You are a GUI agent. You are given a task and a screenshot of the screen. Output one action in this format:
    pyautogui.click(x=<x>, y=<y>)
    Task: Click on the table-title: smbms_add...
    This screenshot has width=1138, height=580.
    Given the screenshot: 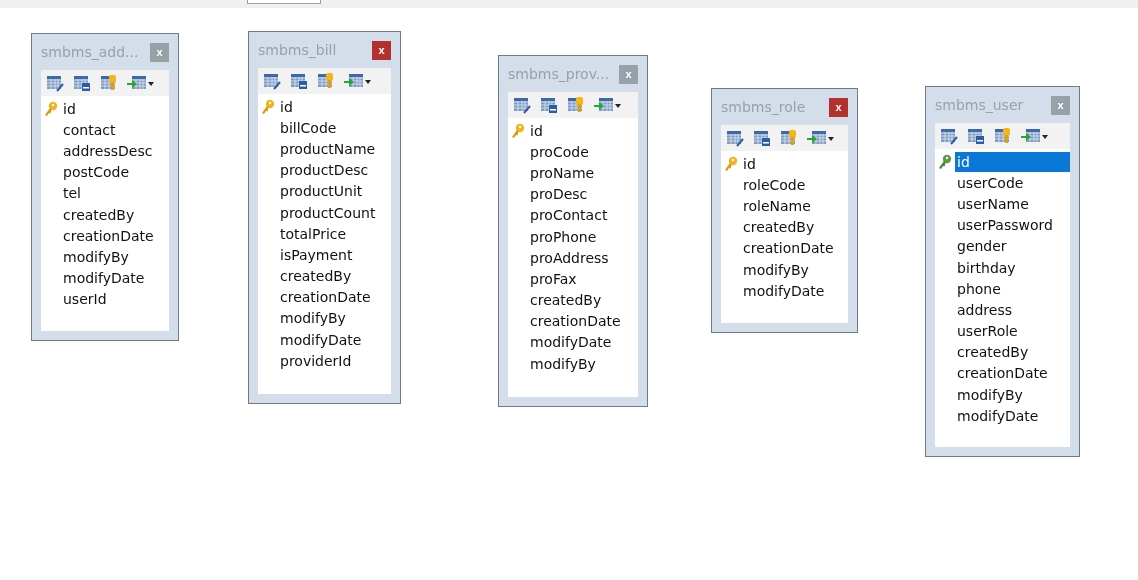 What is the action you would take?
    pyautogui.click(x=90, y=52)
    